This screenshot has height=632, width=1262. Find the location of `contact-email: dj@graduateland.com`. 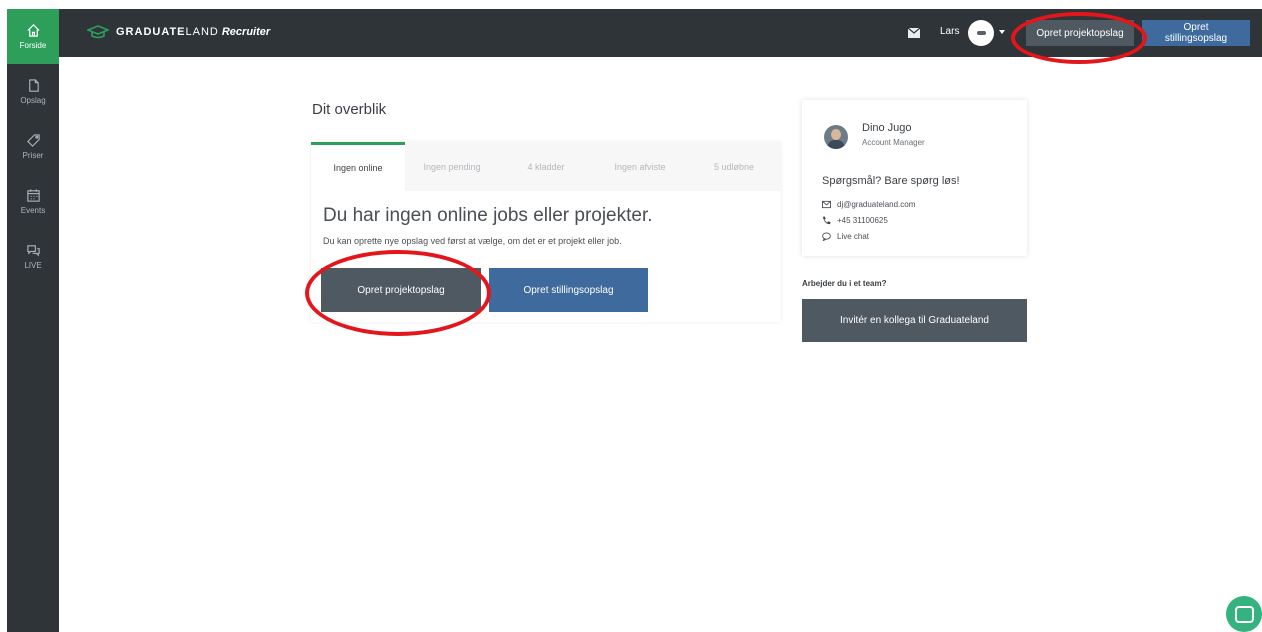

contact-email: dj@graduateland.com is located at coordinates (868, 204).